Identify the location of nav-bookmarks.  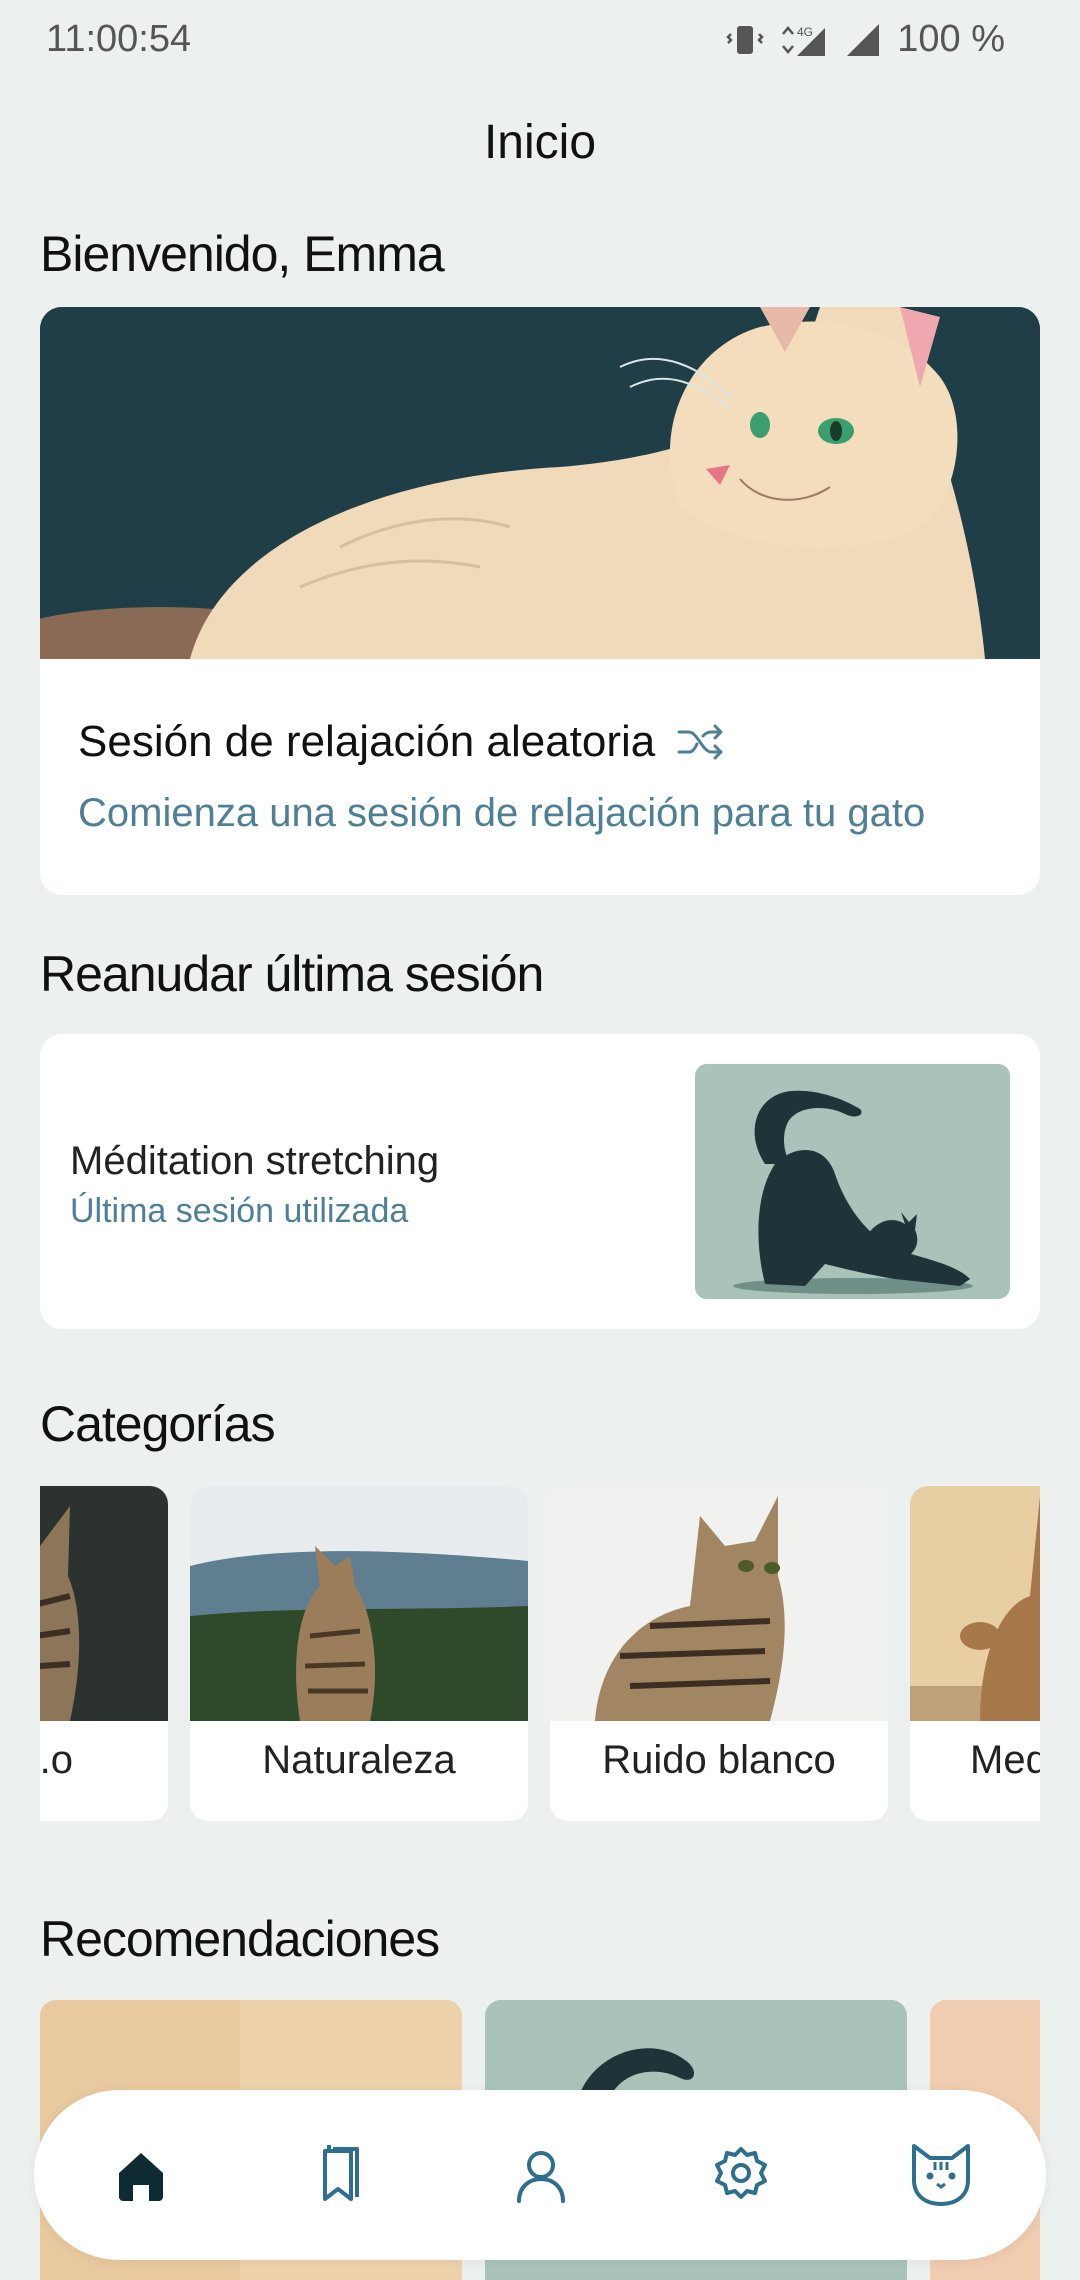
(341, 2175).